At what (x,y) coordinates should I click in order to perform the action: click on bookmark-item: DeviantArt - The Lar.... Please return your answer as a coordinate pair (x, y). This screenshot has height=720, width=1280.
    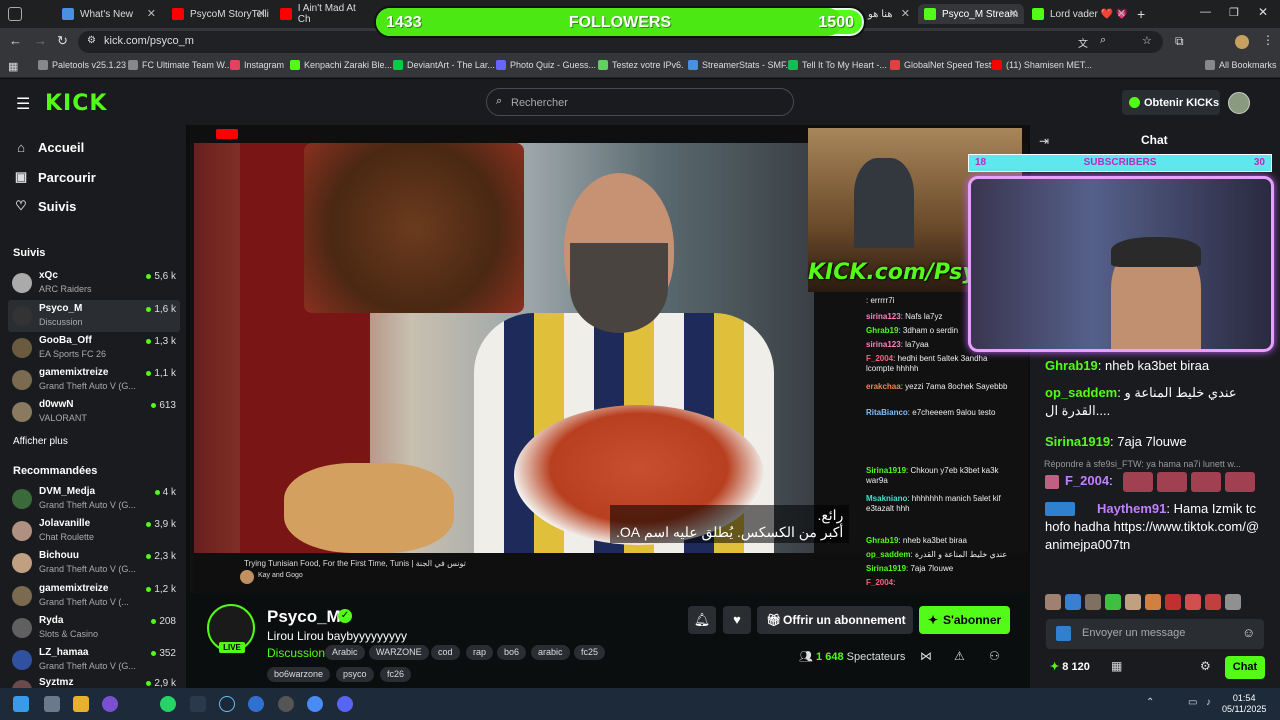
    Looking at the image, I should click on (444, 65).